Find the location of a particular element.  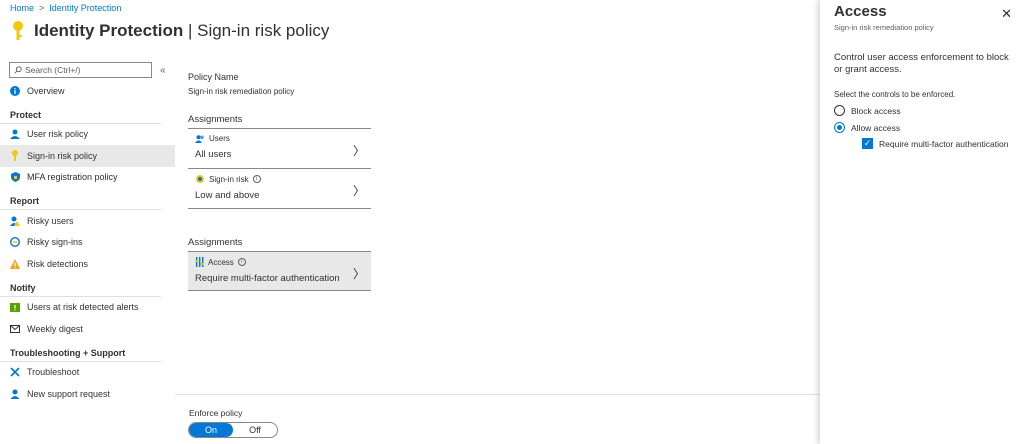

panel-title: Access is located at coordinates (860, 11).